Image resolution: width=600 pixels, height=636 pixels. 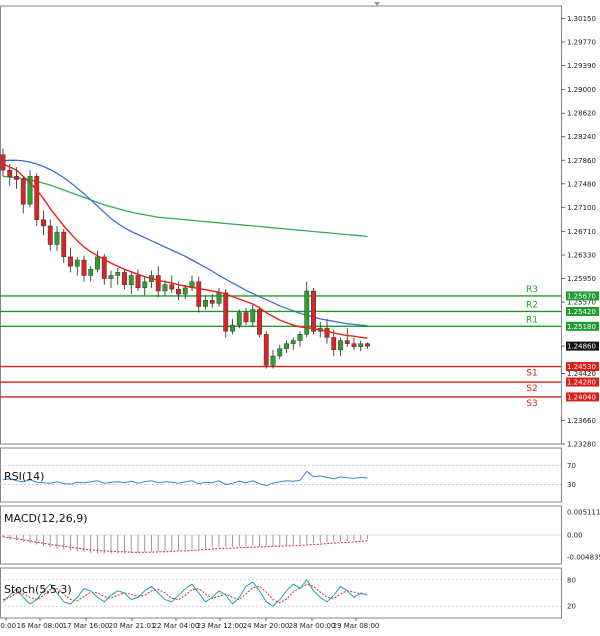 I want to click on level-price-label-s2: 1.24280, so click(x=581, y=383).